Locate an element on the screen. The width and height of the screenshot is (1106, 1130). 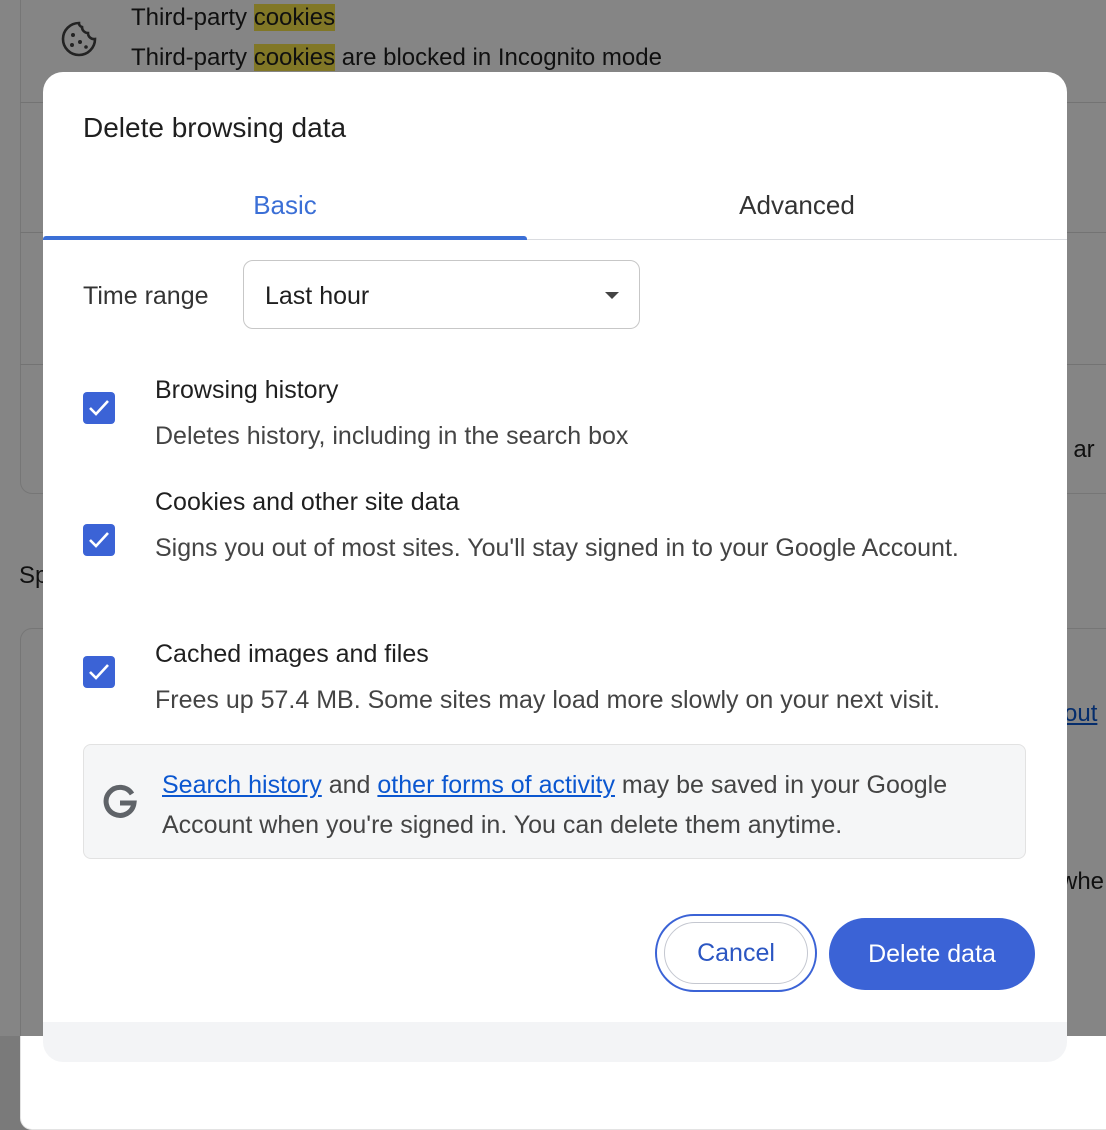
search-history-link: Search history is located at coordinates (242, 785).